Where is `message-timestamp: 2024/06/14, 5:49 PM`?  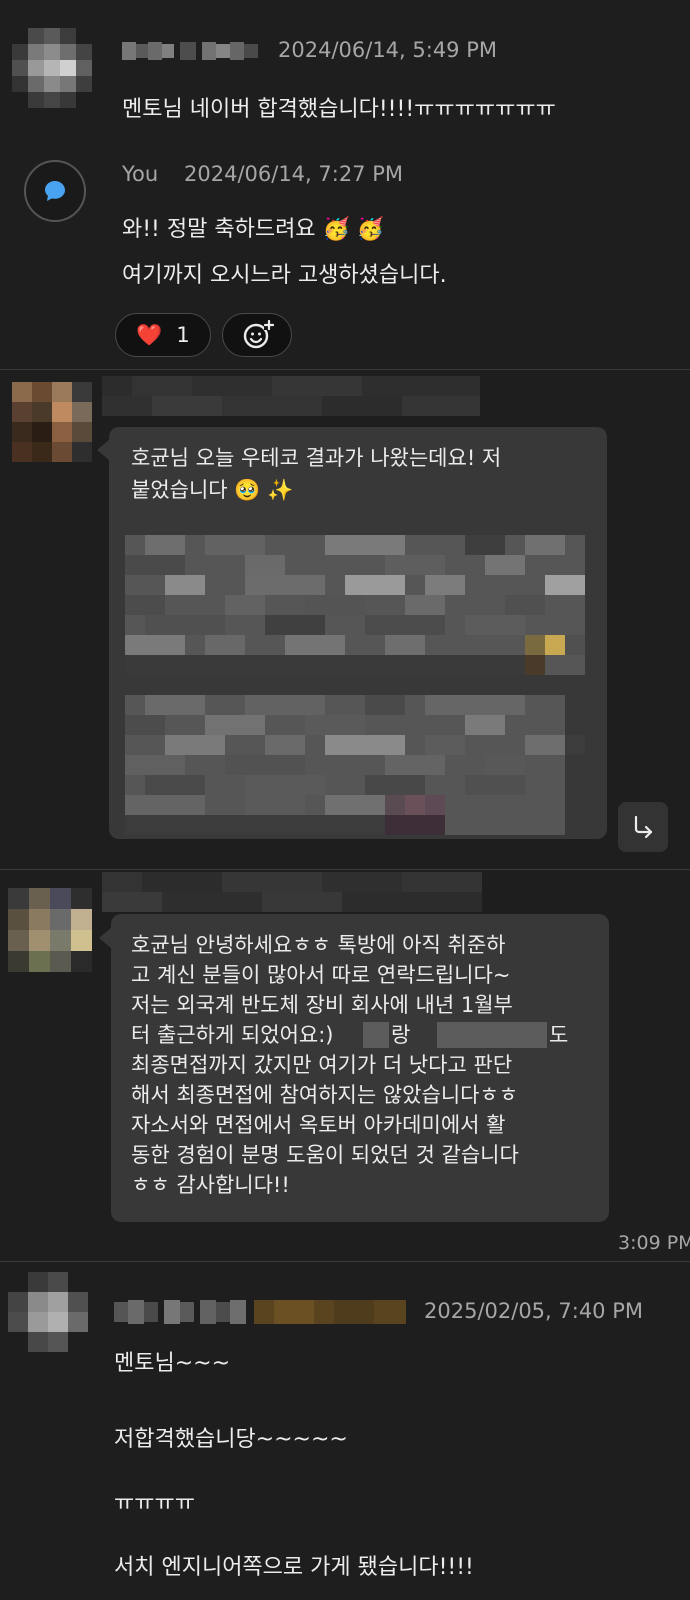
message-timestamp: 2024/06/14, 5:49 PM is located at coordinates (388, 50).